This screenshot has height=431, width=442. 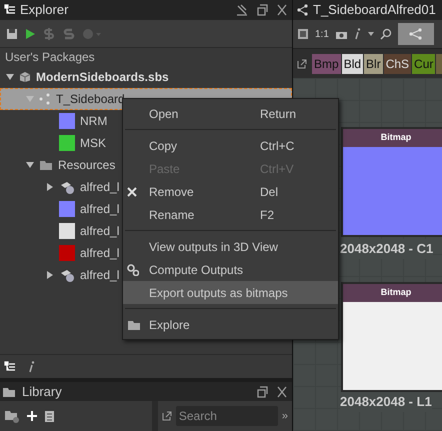 What do you see at coordinates (90, 99) in the screenshot?
I see `tree-item: T_Sideboard` at bounding box center [90, 99].